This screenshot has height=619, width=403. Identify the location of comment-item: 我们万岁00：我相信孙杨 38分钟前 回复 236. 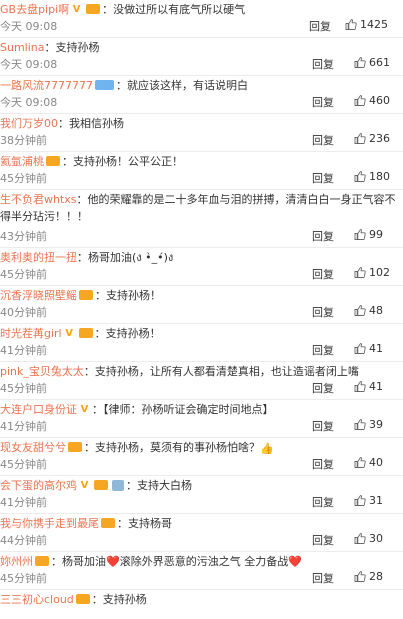
(201, 133).